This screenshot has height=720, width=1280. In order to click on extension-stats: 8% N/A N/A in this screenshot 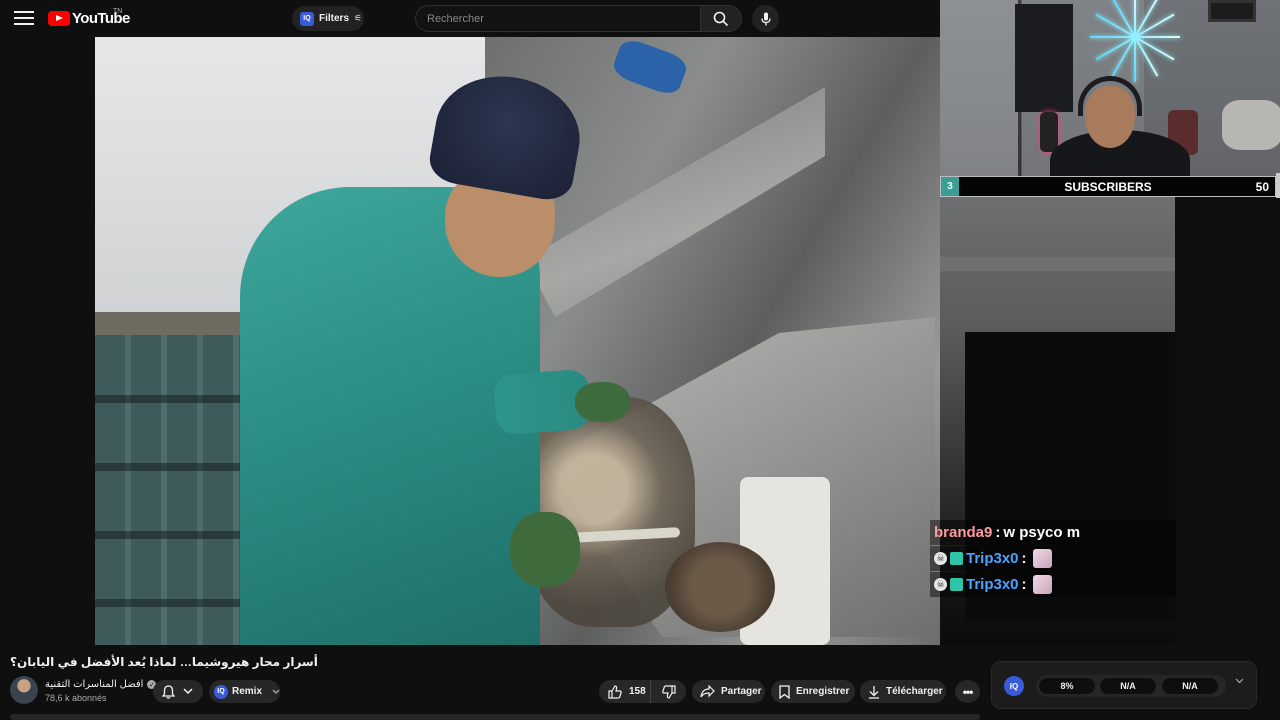, I will do `click(1131, 686)`.